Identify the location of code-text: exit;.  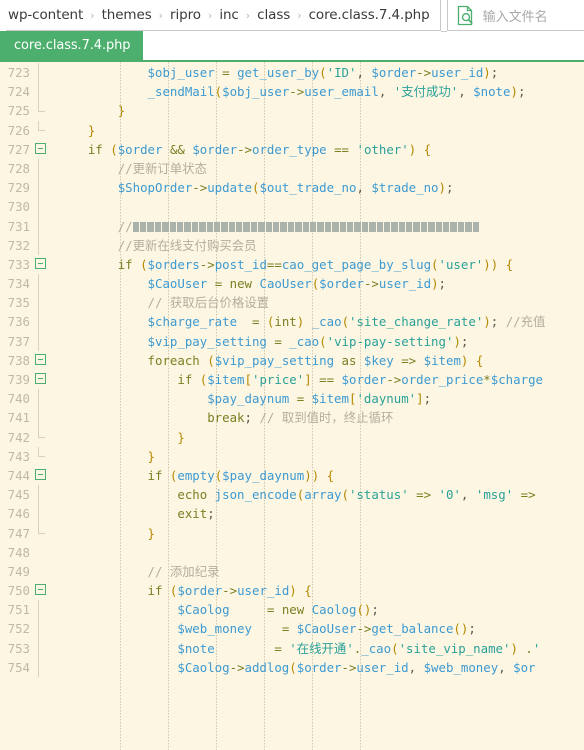
(320, 513).